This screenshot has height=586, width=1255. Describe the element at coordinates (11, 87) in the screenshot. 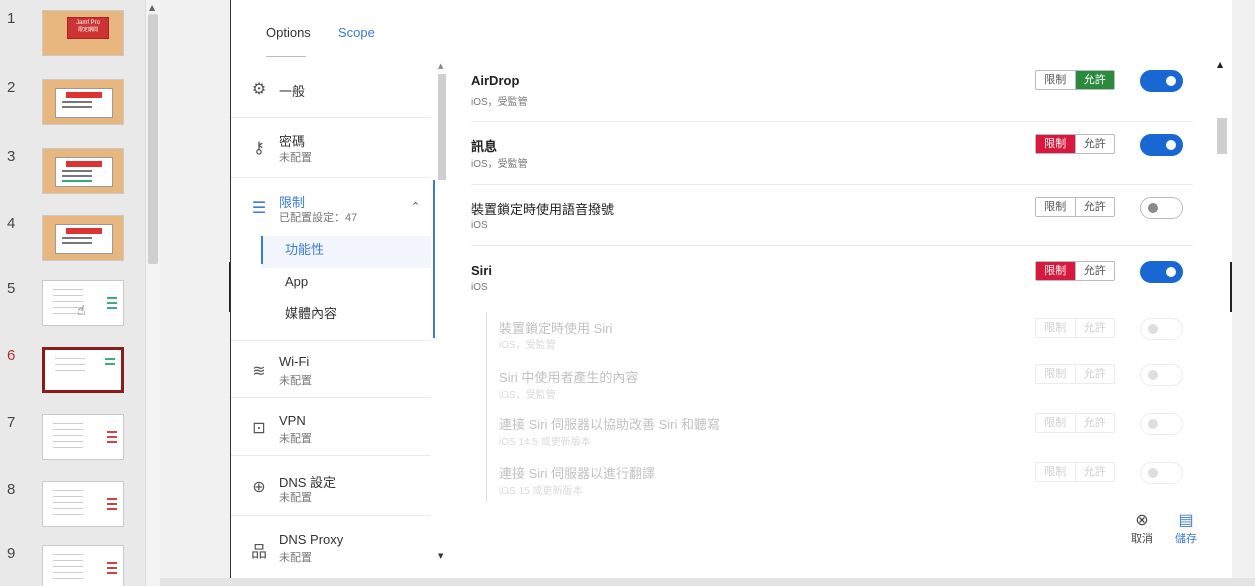

I see `slide-number: 2` at that location.